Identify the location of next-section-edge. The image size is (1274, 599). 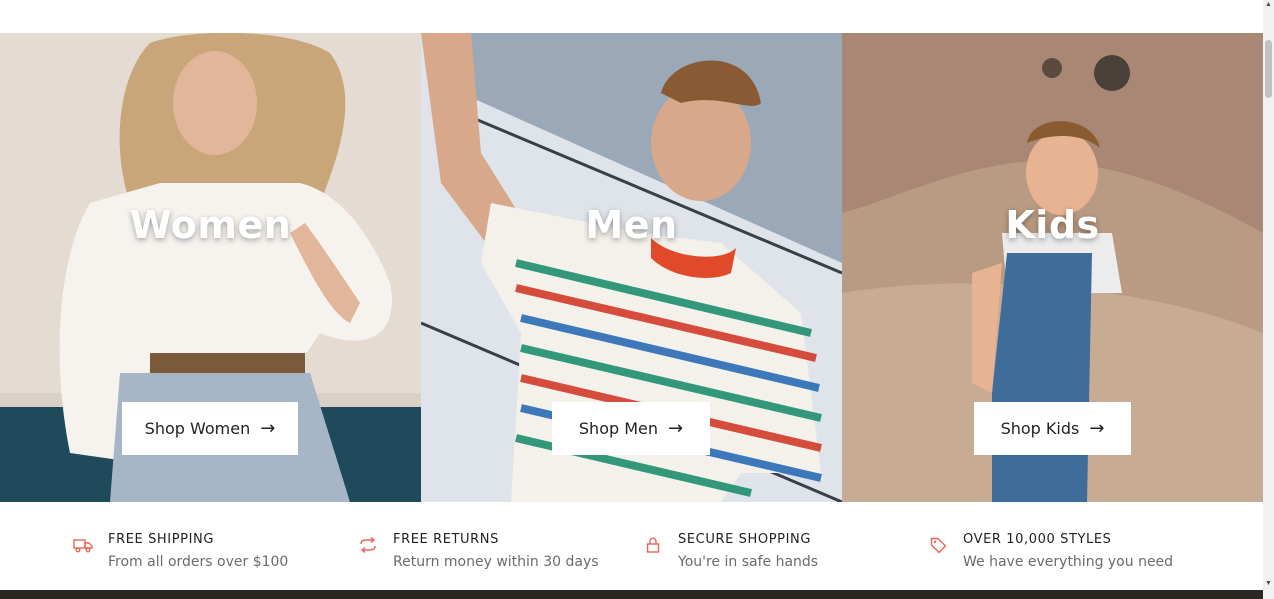
(631, 594).